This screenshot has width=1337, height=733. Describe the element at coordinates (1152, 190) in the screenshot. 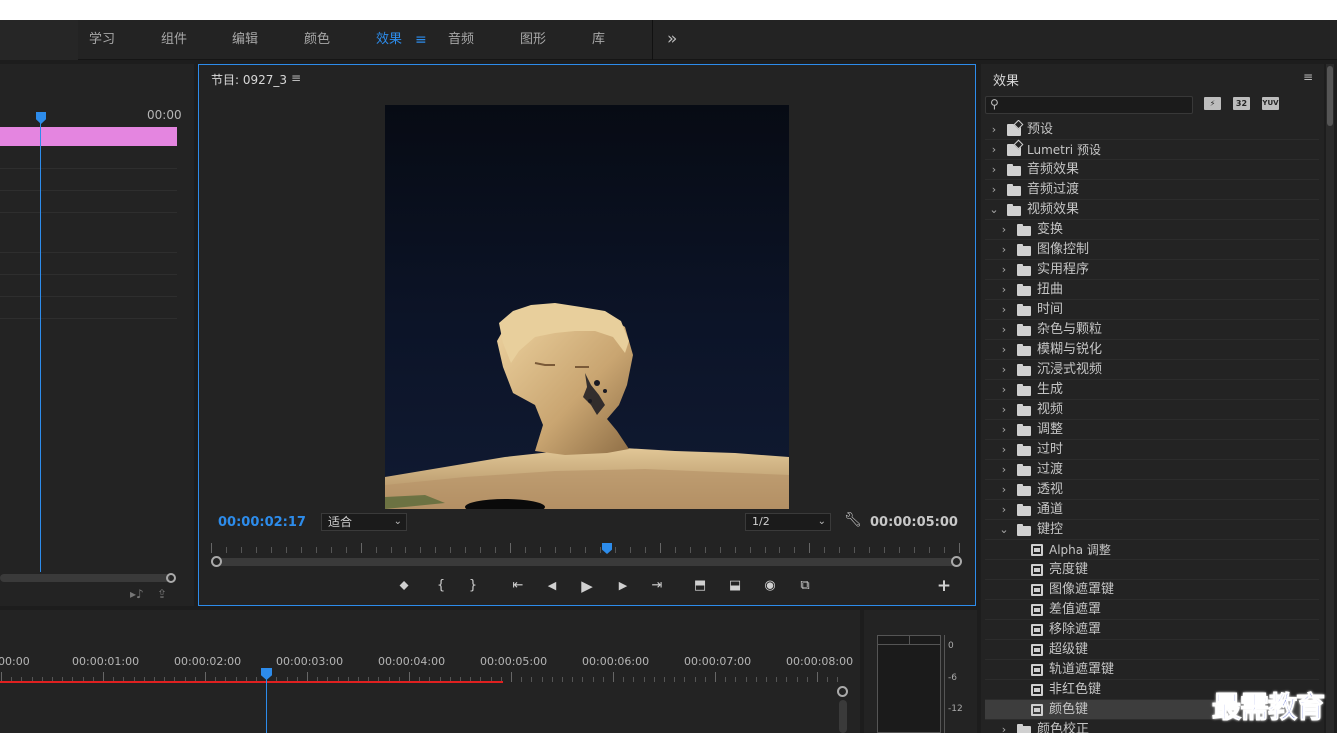

I see `effects-tree-item: › 音频过渡` at that location.